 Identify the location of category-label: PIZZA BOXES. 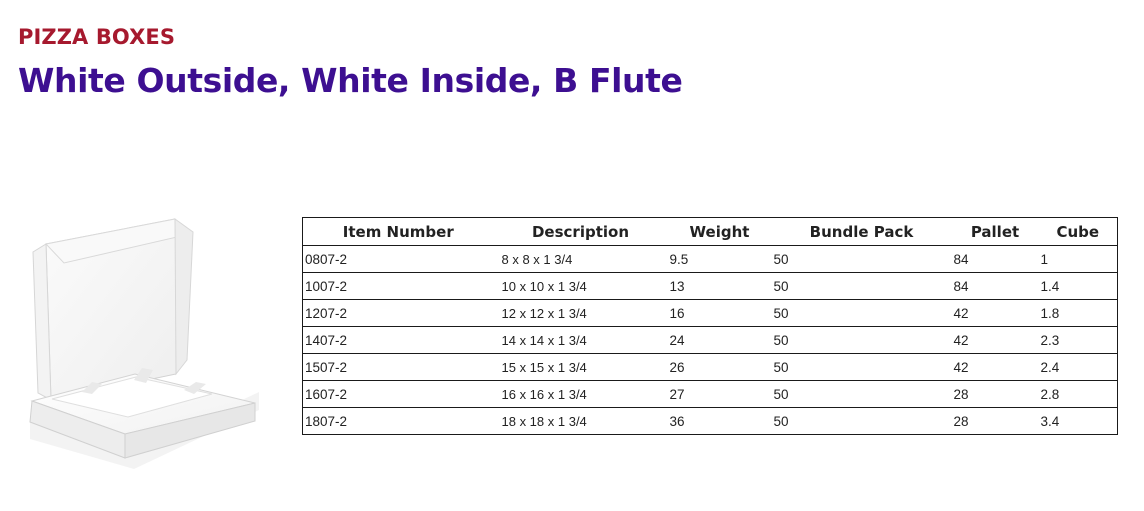
(97, 37).